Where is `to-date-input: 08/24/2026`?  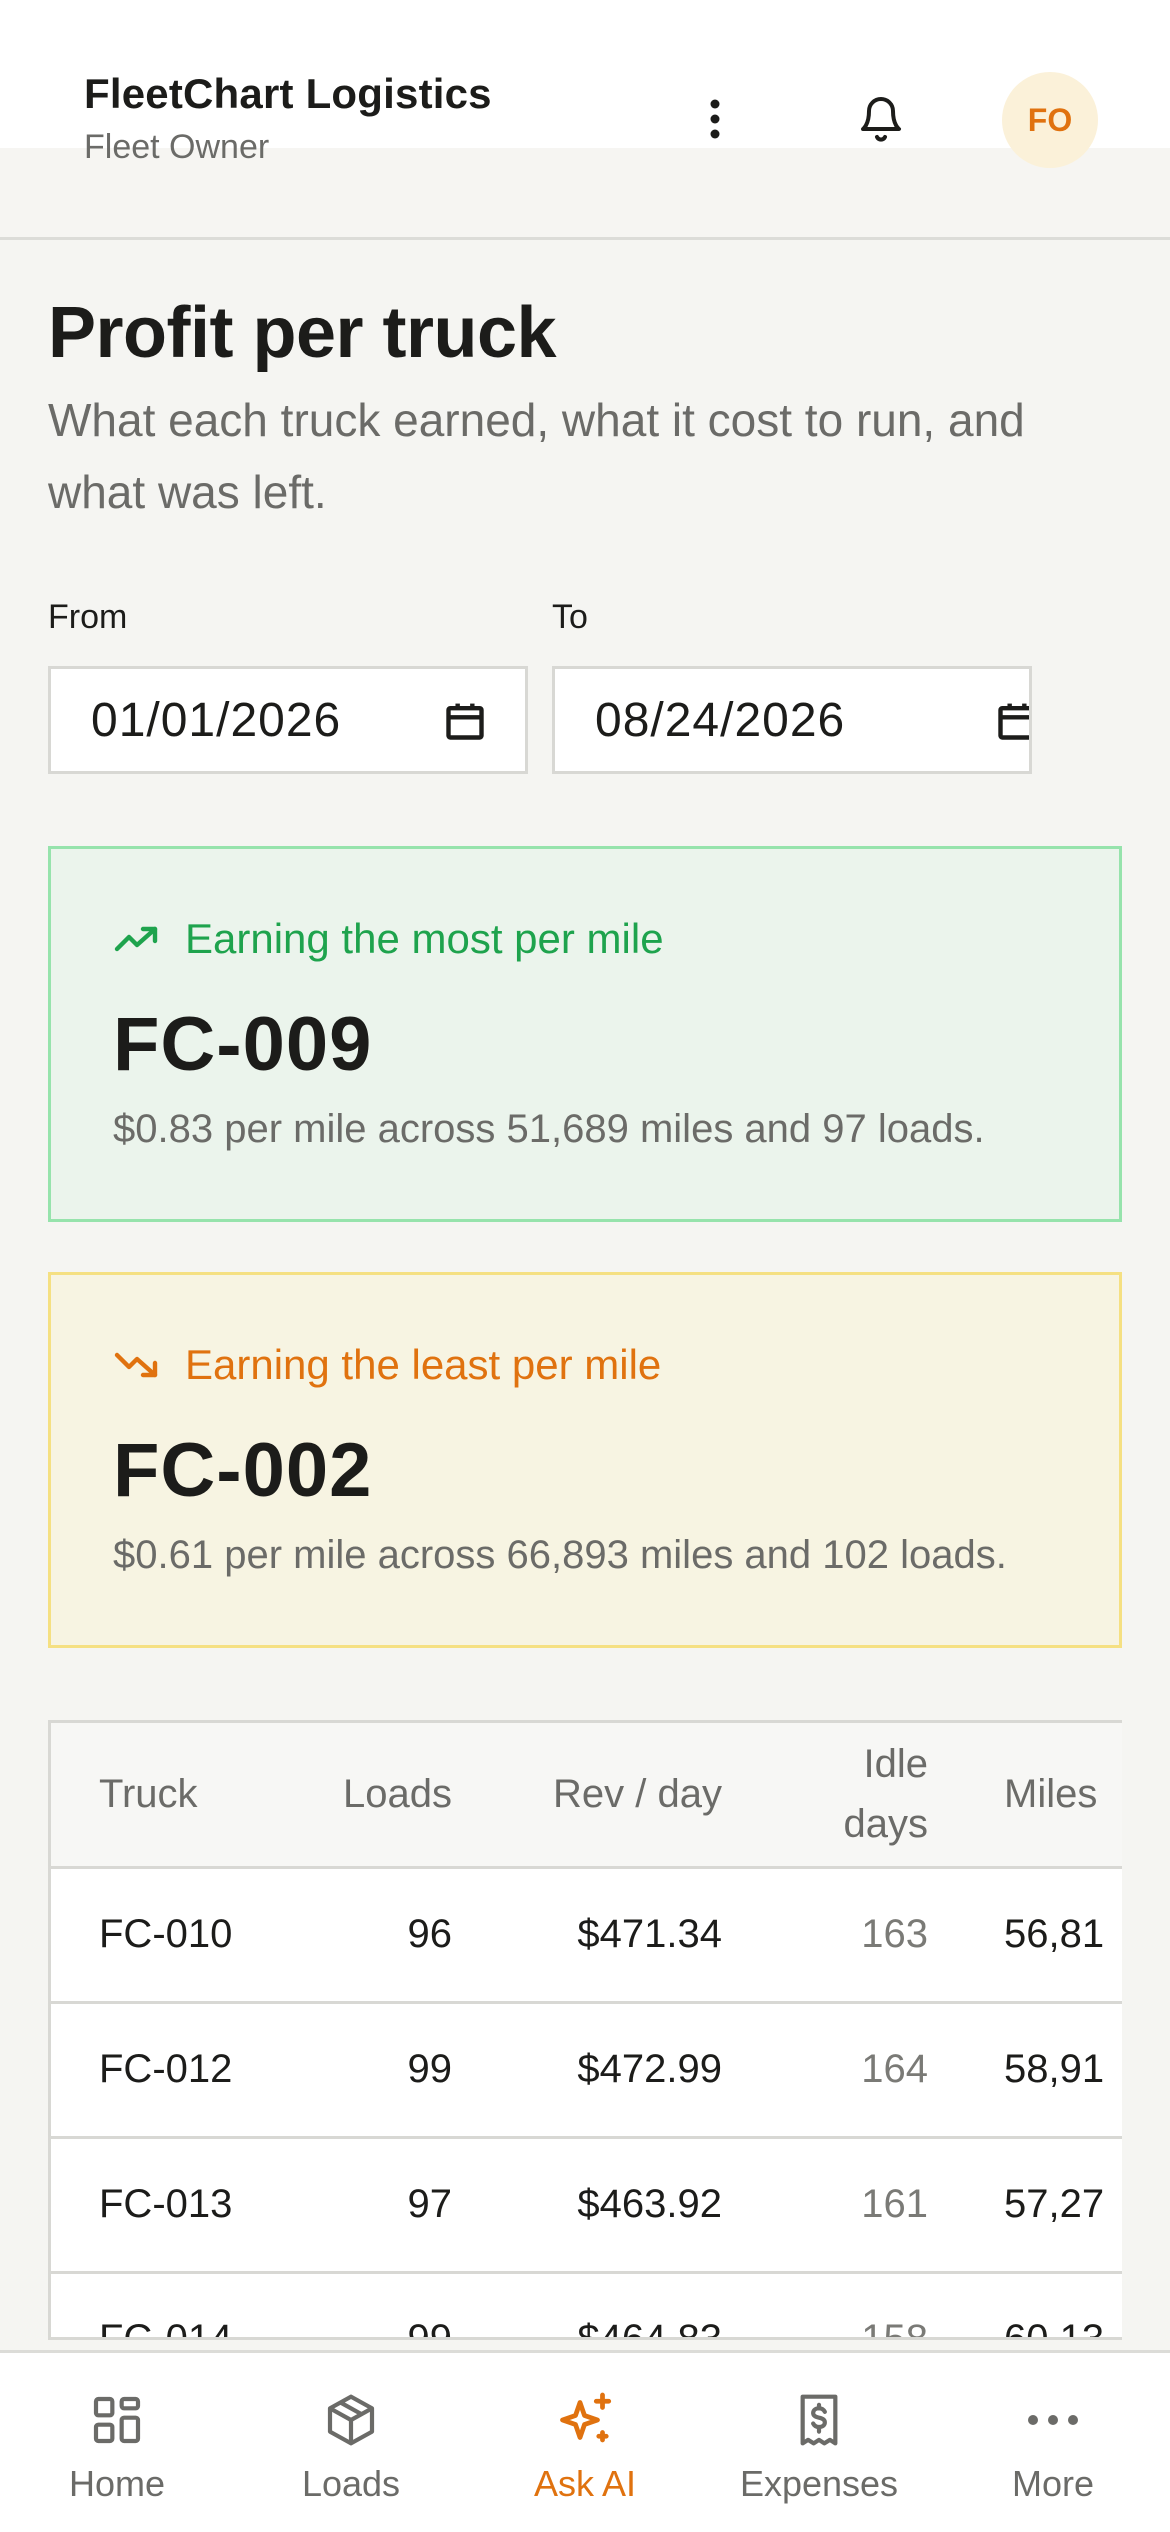
to-date-input: 08/24/2026 is located at coordinates (792, 720).